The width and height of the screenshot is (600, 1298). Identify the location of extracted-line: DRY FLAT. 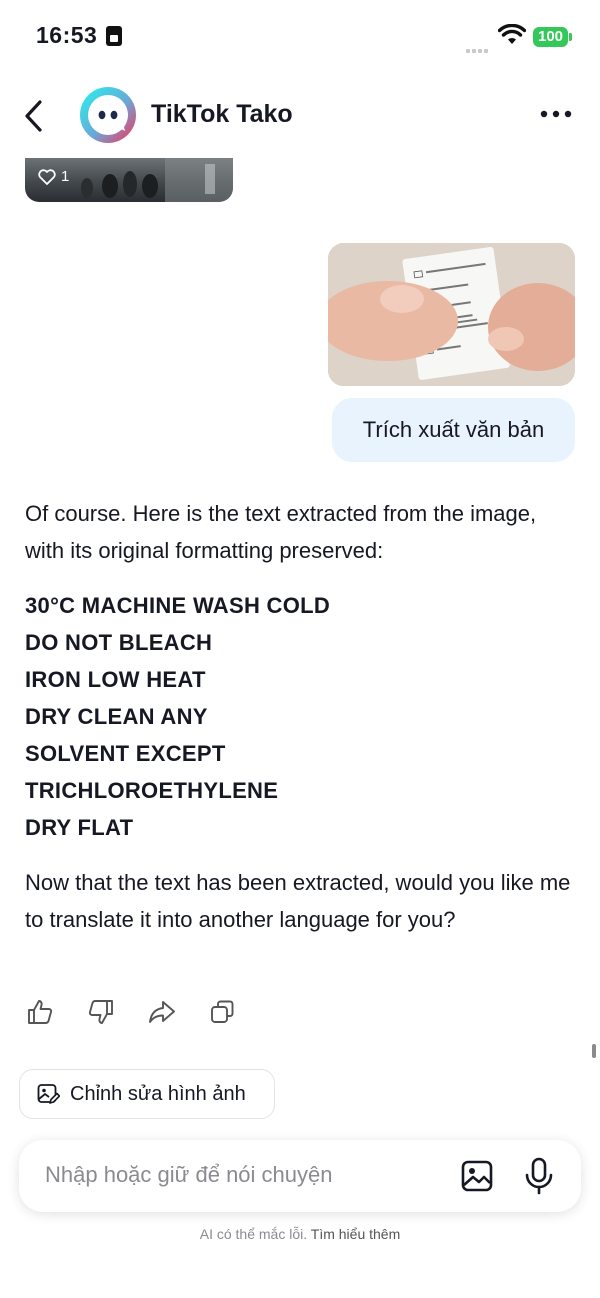
(79, 827).